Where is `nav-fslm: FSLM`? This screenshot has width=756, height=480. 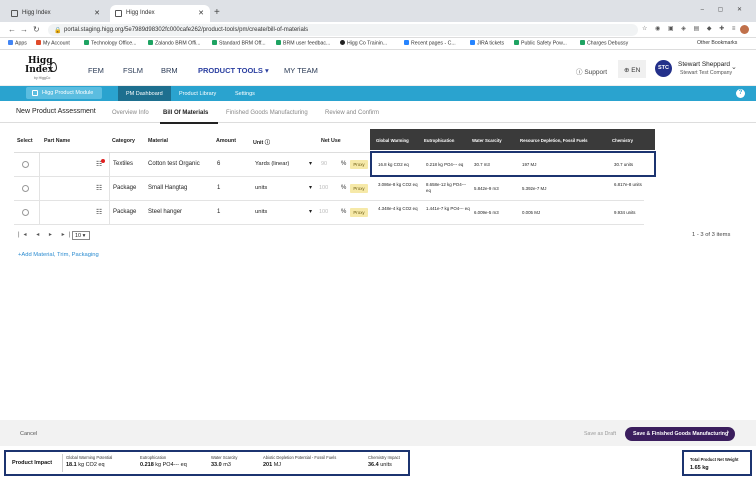
nav-fslm: FSLM is located at coordinates (133, 70).